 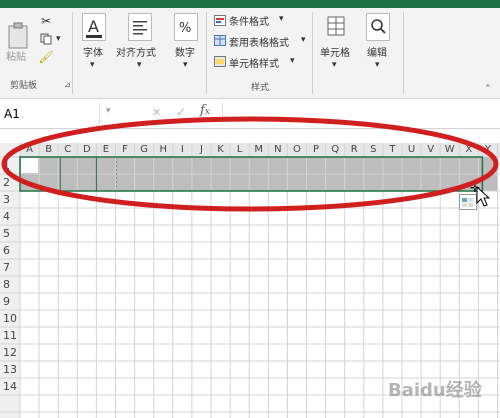 What do you see at coordinates (219, 61) in the screenshot?
I see `cell-style-icon` at bounding box center [219, 61].